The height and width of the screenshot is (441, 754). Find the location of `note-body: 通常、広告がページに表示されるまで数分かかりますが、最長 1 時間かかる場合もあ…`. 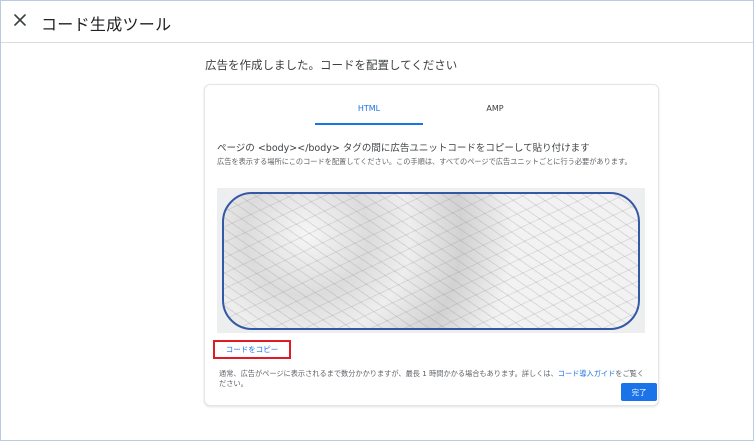

note-body: 通常、広告がページに表示されるまで数分かかりますが、最長 1 時間かかる場合もあ… is located at coordinates (388, 373).